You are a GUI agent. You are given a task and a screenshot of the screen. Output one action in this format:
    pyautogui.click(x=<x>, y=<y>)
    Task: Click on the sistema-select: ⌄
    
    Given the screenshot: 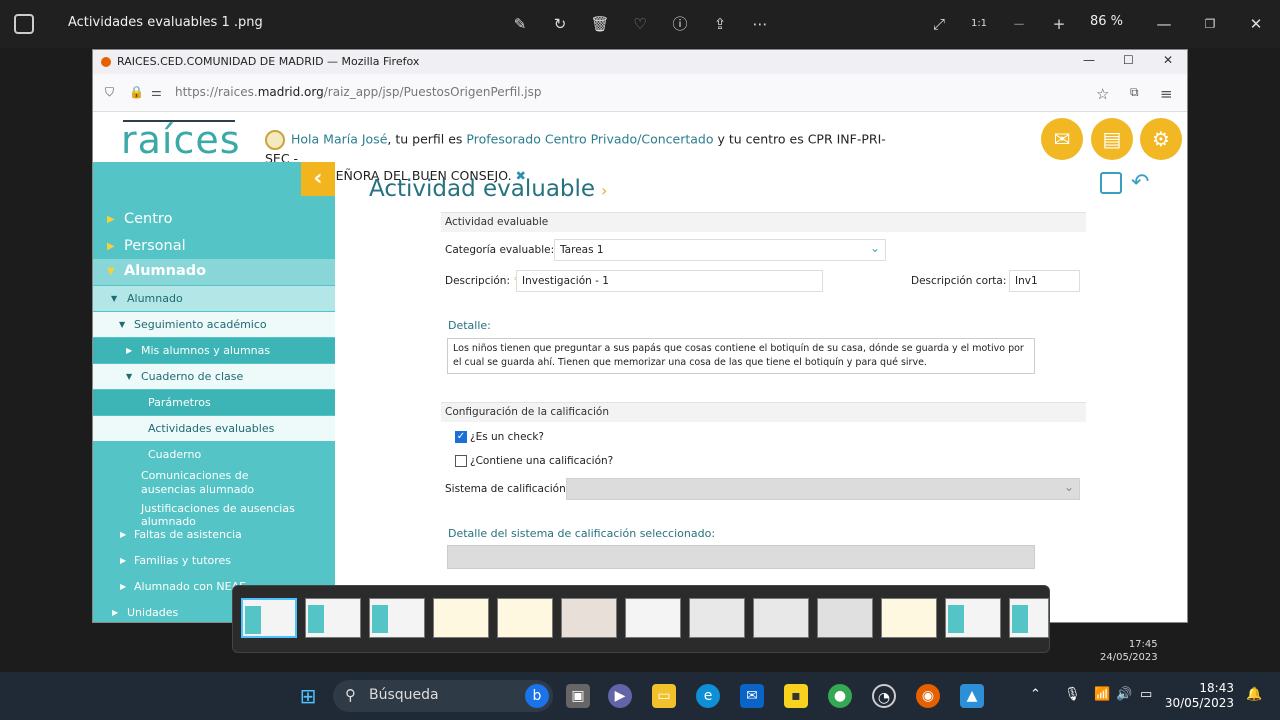 What is the action you would take?
    pyautogui.click(x=823, y=489)
    